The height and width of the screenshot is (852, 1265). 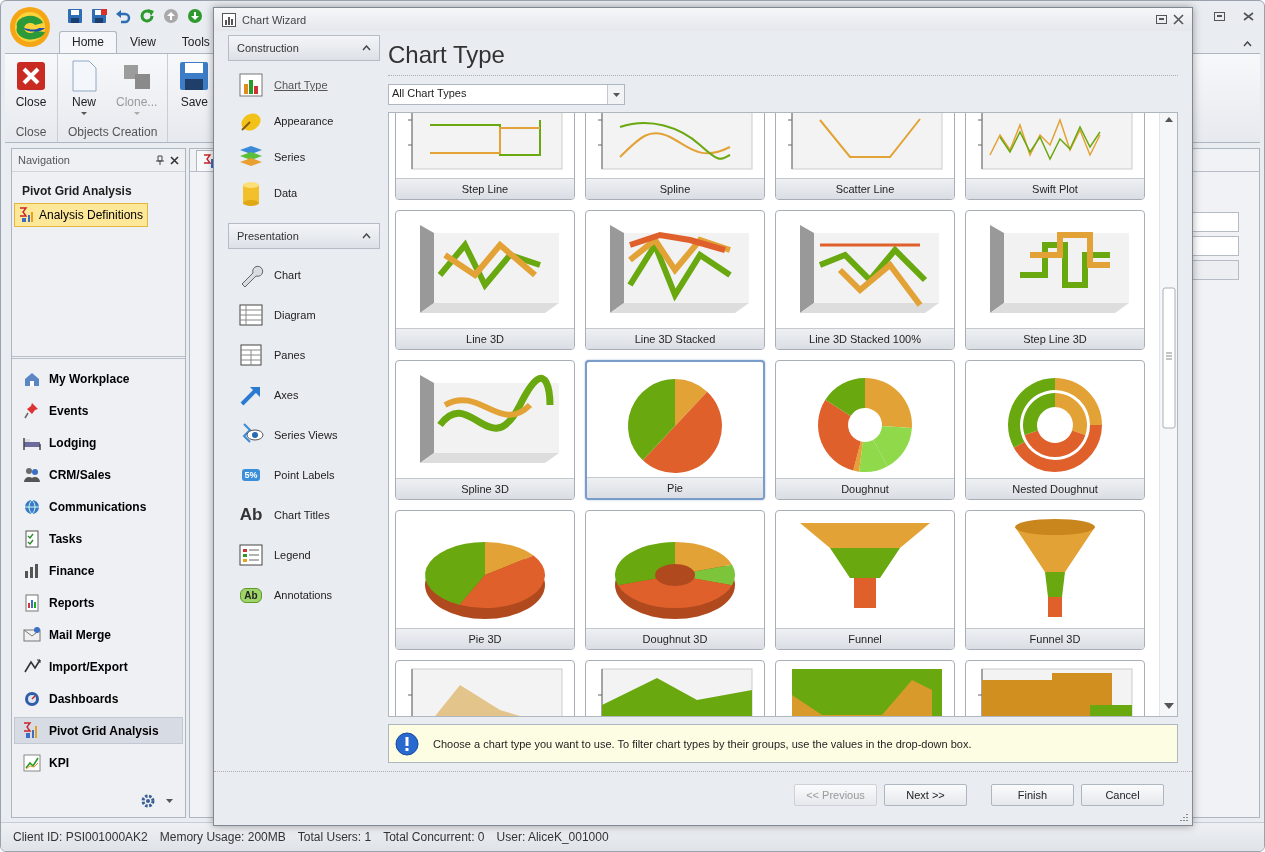 I want to click on panel-title: Navigation, so click(x=44, y=160).